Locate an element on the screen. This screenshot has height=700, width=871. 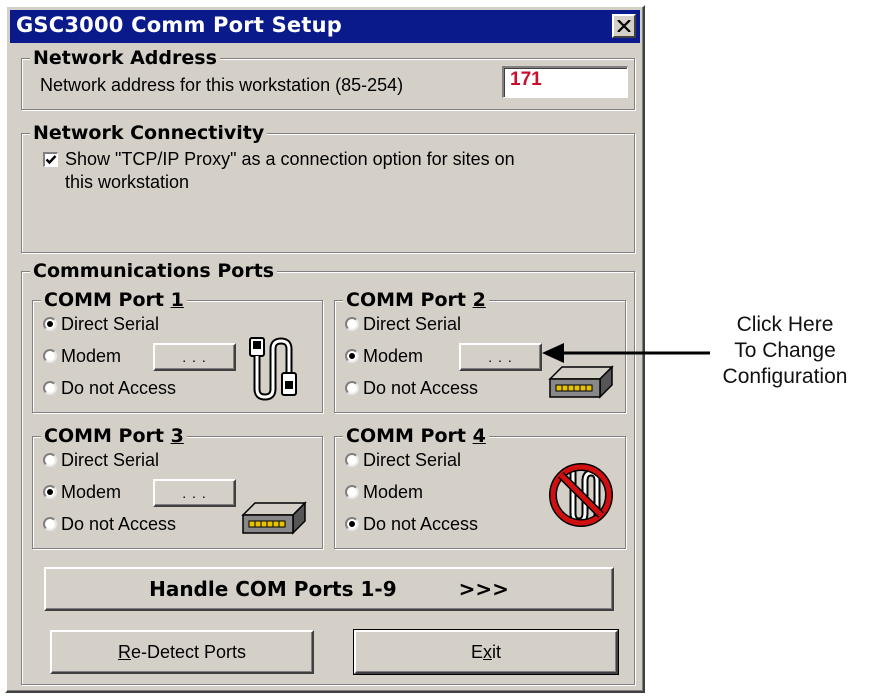
callout-text: Click Here To Change Configuration is located at coordinates (785, 351).